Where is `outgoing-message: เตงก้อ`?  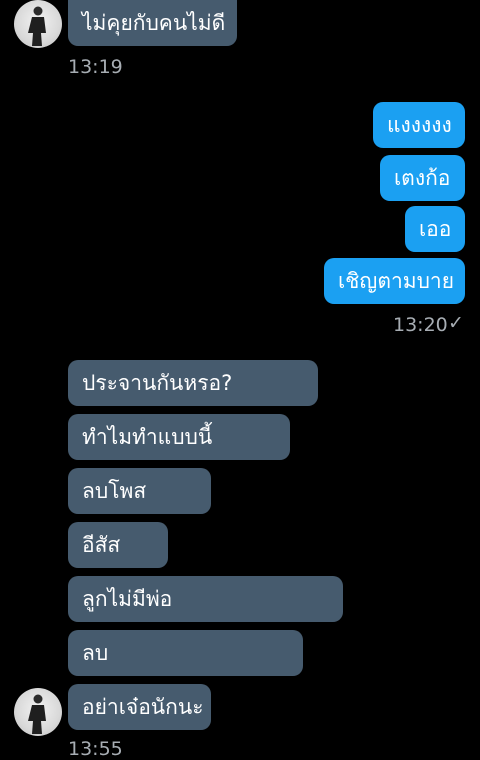 outgoing-message: เตงก้อ is located at coordinates (422, 178).